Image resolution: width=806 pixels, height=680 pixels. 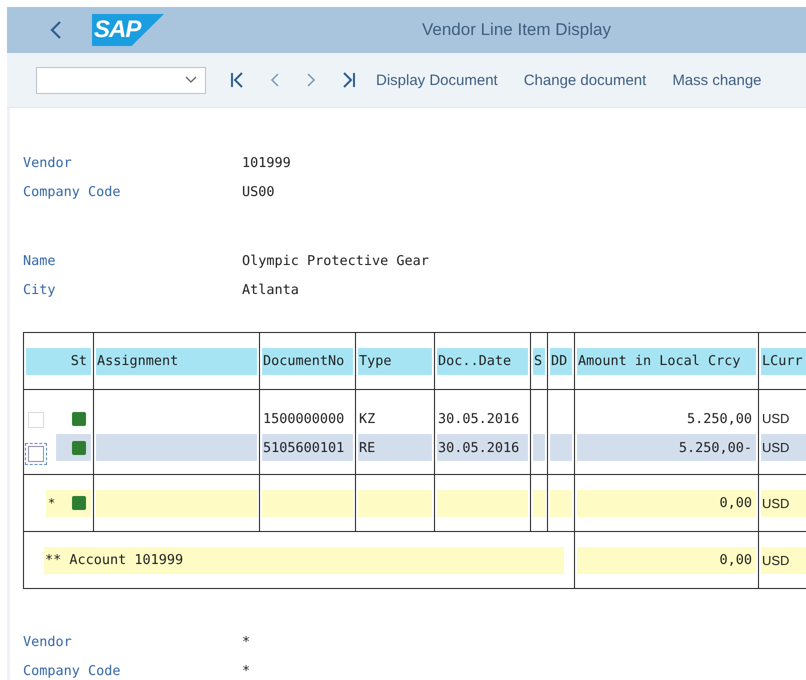 What do you see at coordinates (311, 80) in the screenshot?
I see `next-icon` at bounding box center [311, 80].